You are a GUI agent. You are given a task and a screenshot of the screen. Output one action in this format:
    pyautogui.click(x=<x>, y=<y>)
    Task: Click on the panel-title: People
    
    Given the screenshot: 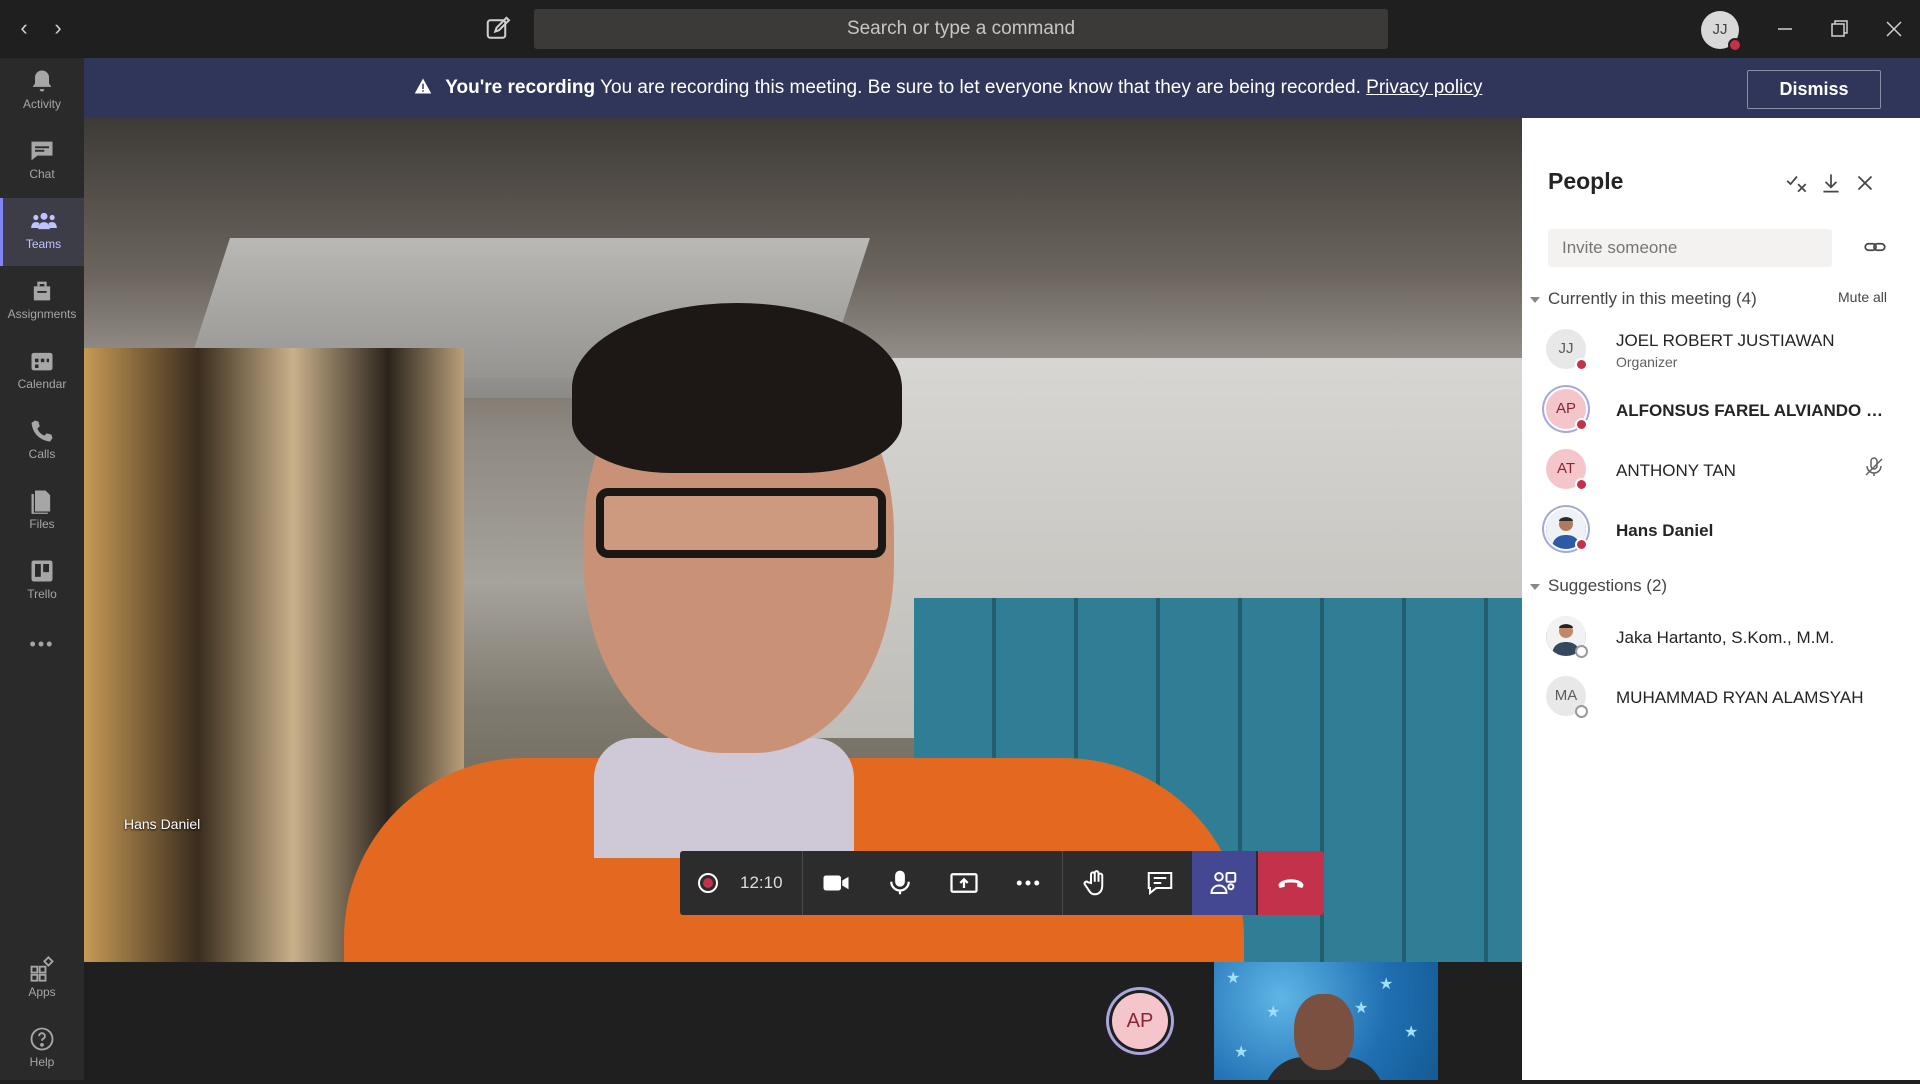 What is the action you would take?
    pyautogui.click(x=1586, y=181)
    